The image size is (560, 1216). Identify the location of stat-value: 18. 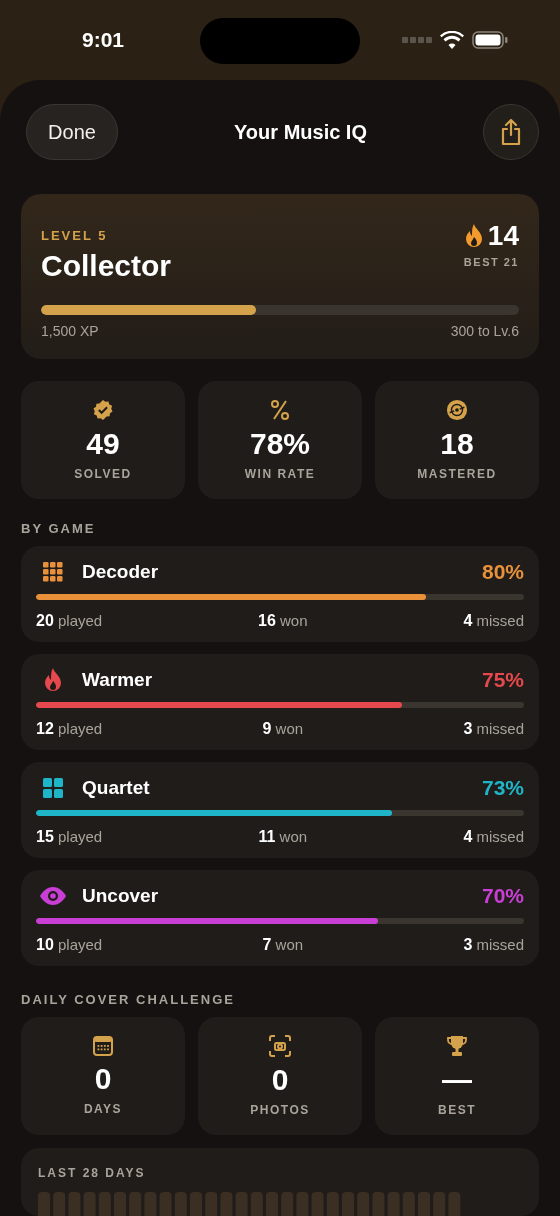
(457, 444).